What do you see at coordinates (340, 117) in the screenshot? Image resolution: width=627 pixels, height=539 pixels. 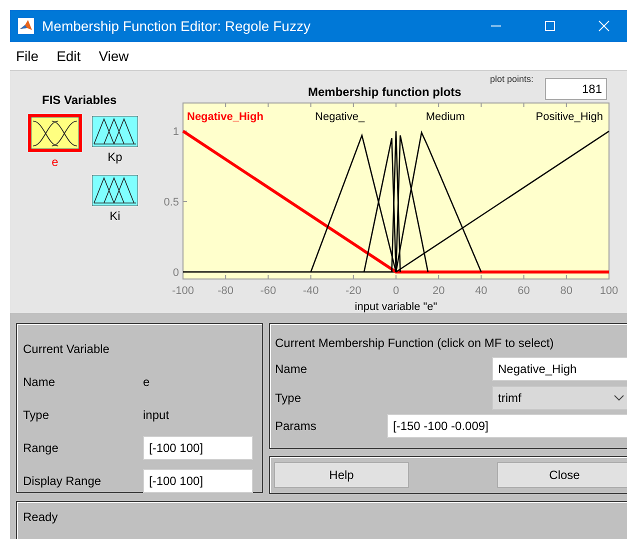 I see `curve-label: Negative_` at bounding box center [340, 117].